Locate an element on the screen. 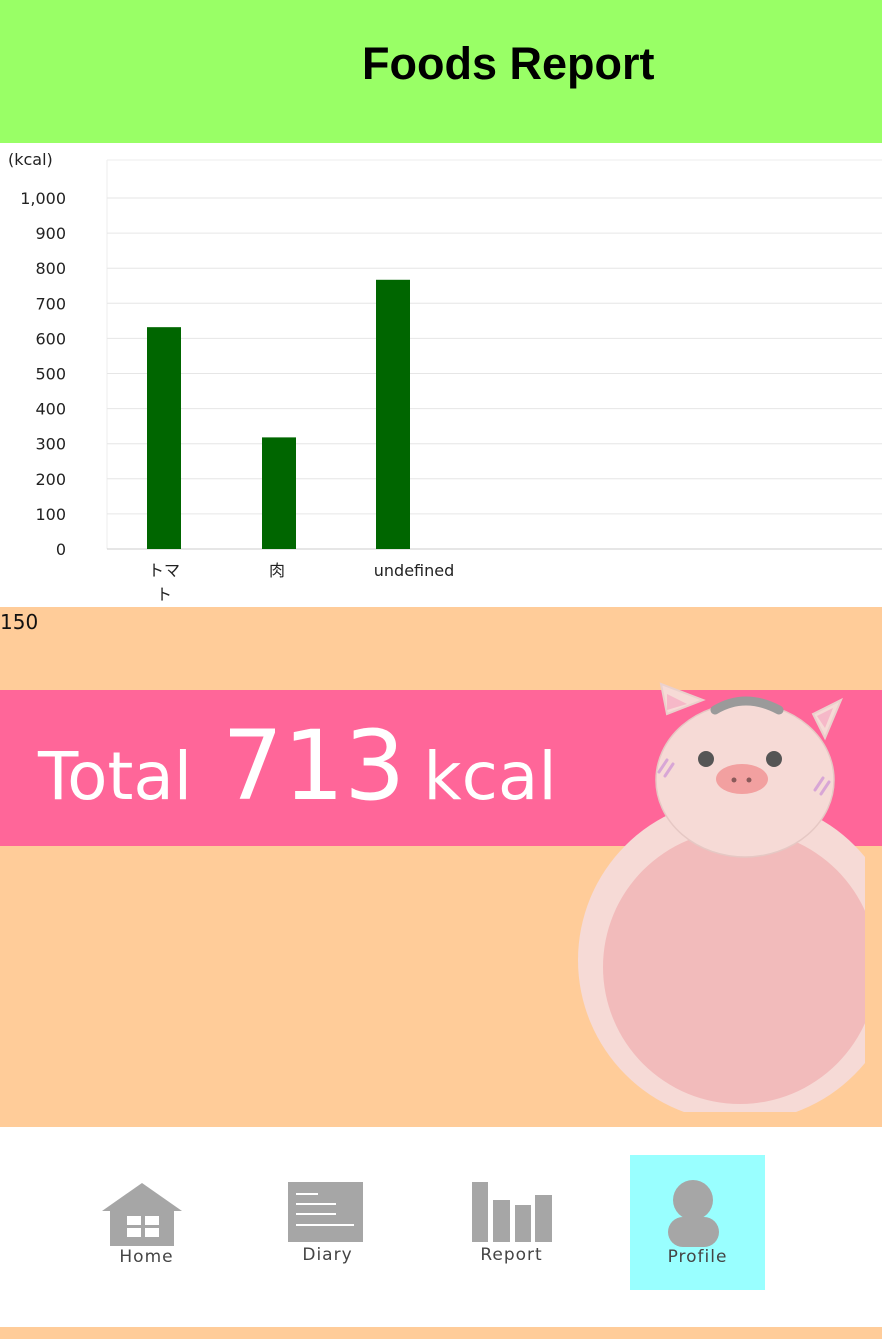 Image resolution: width=882 pixels, height=1339 pixels. home-icon is located at coordinates (142, 1214).